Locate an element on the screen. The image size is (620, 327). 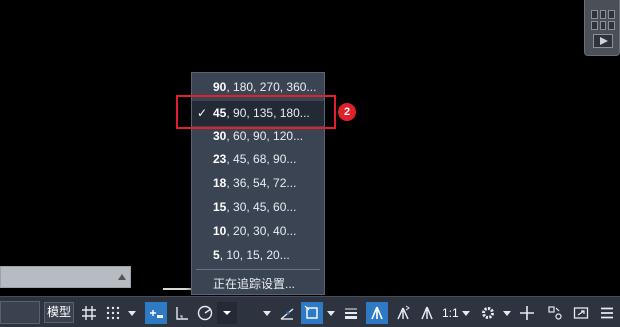
status-bar: 模型 1:1 is located at coordinates (310, 311).